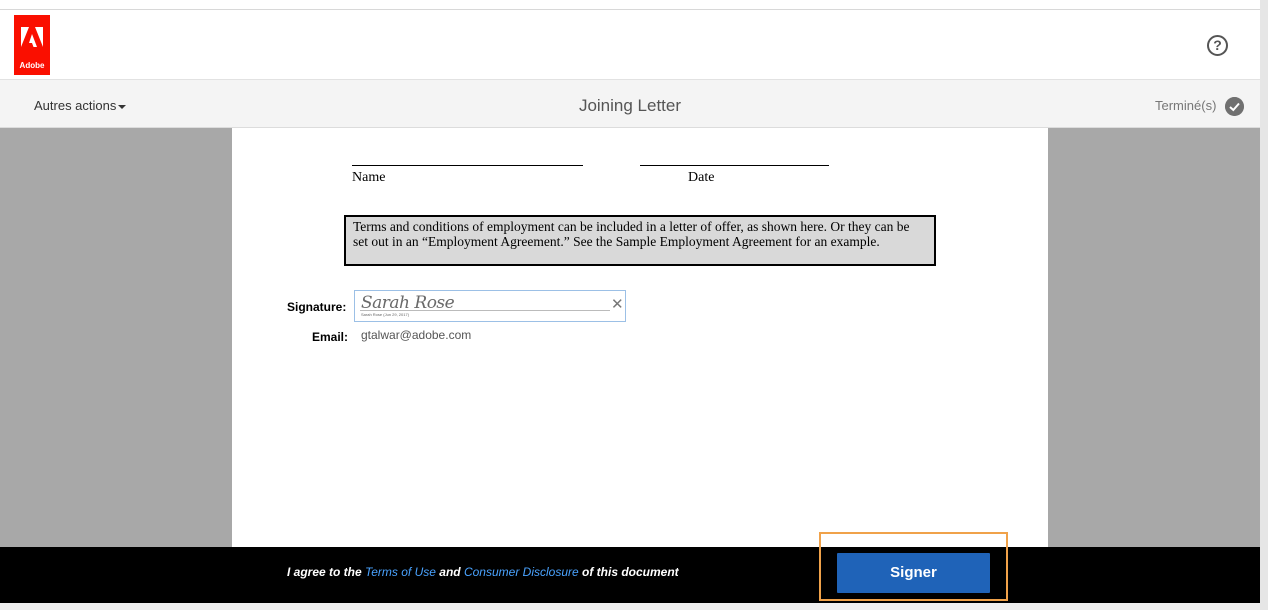 The height and width of the screenshot is (610, 1268). I want to click on top-strip, so click(630, 5).